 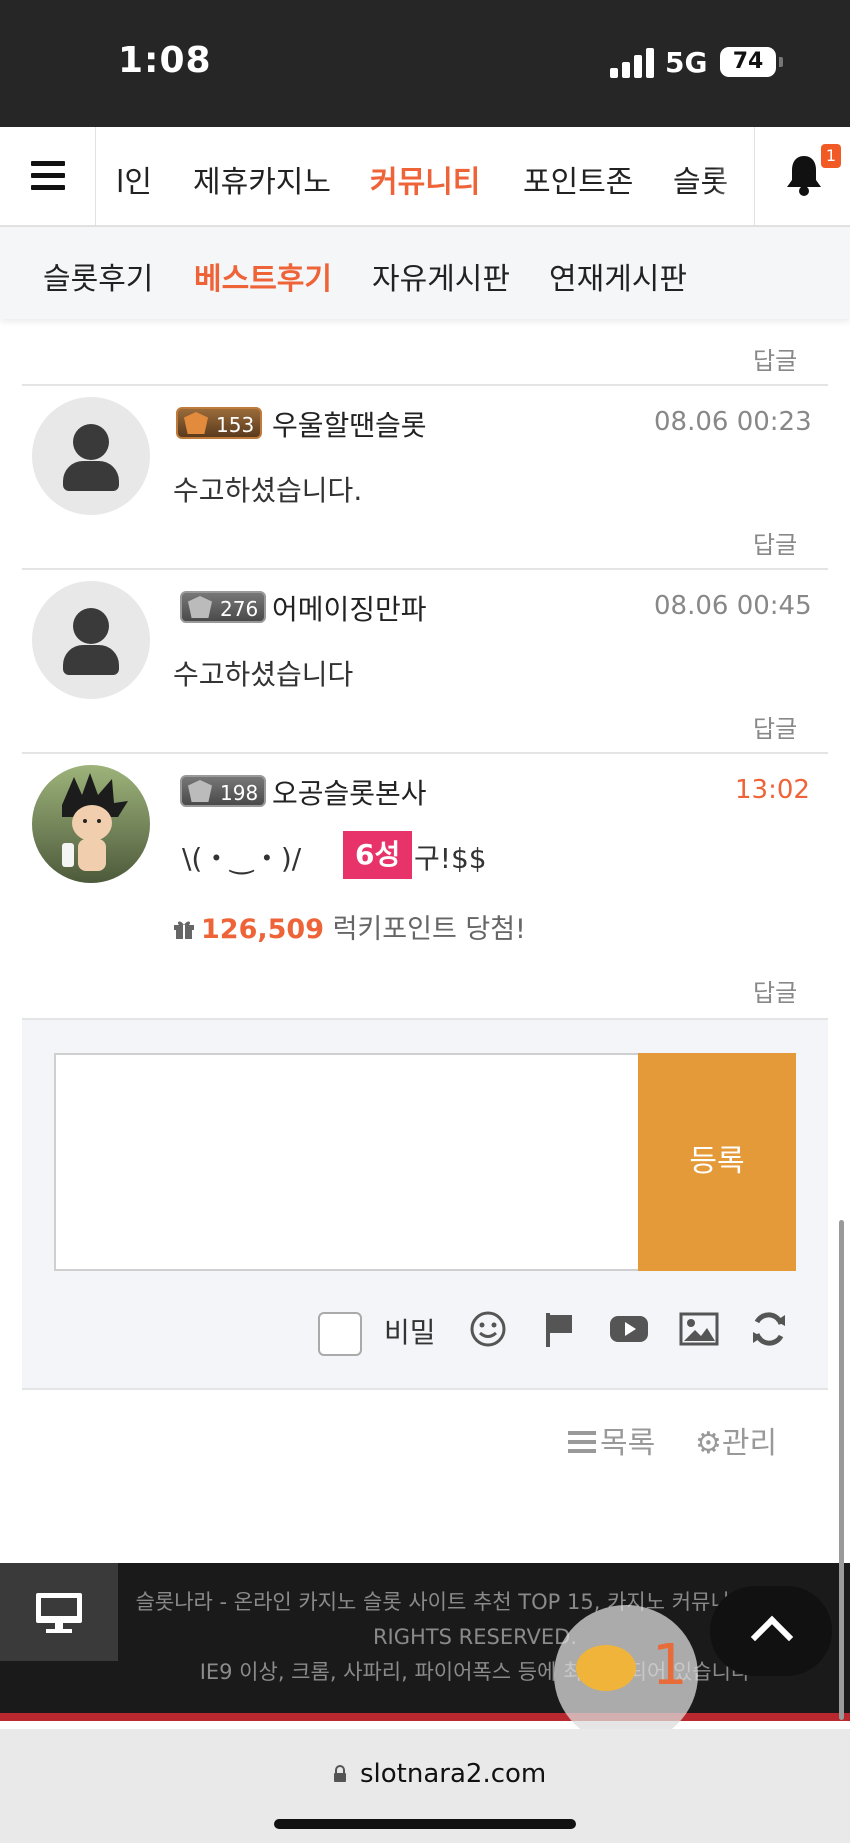 What do you see at coordinates (708, 1443) in the screenshot?
I see `gear-icon: ⚙` at bounding box center [708, 1443].